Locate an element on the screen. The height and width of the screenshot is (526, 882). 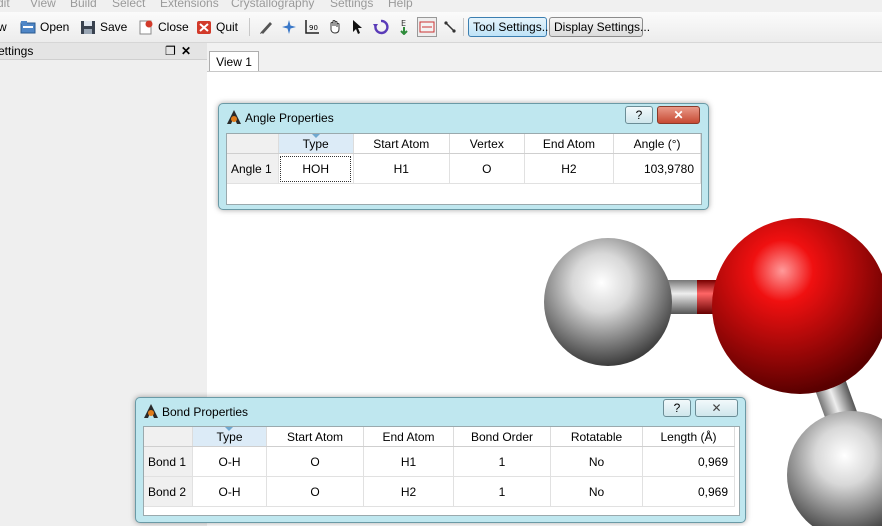
rotate-icon is located at coordinates (381, 27).